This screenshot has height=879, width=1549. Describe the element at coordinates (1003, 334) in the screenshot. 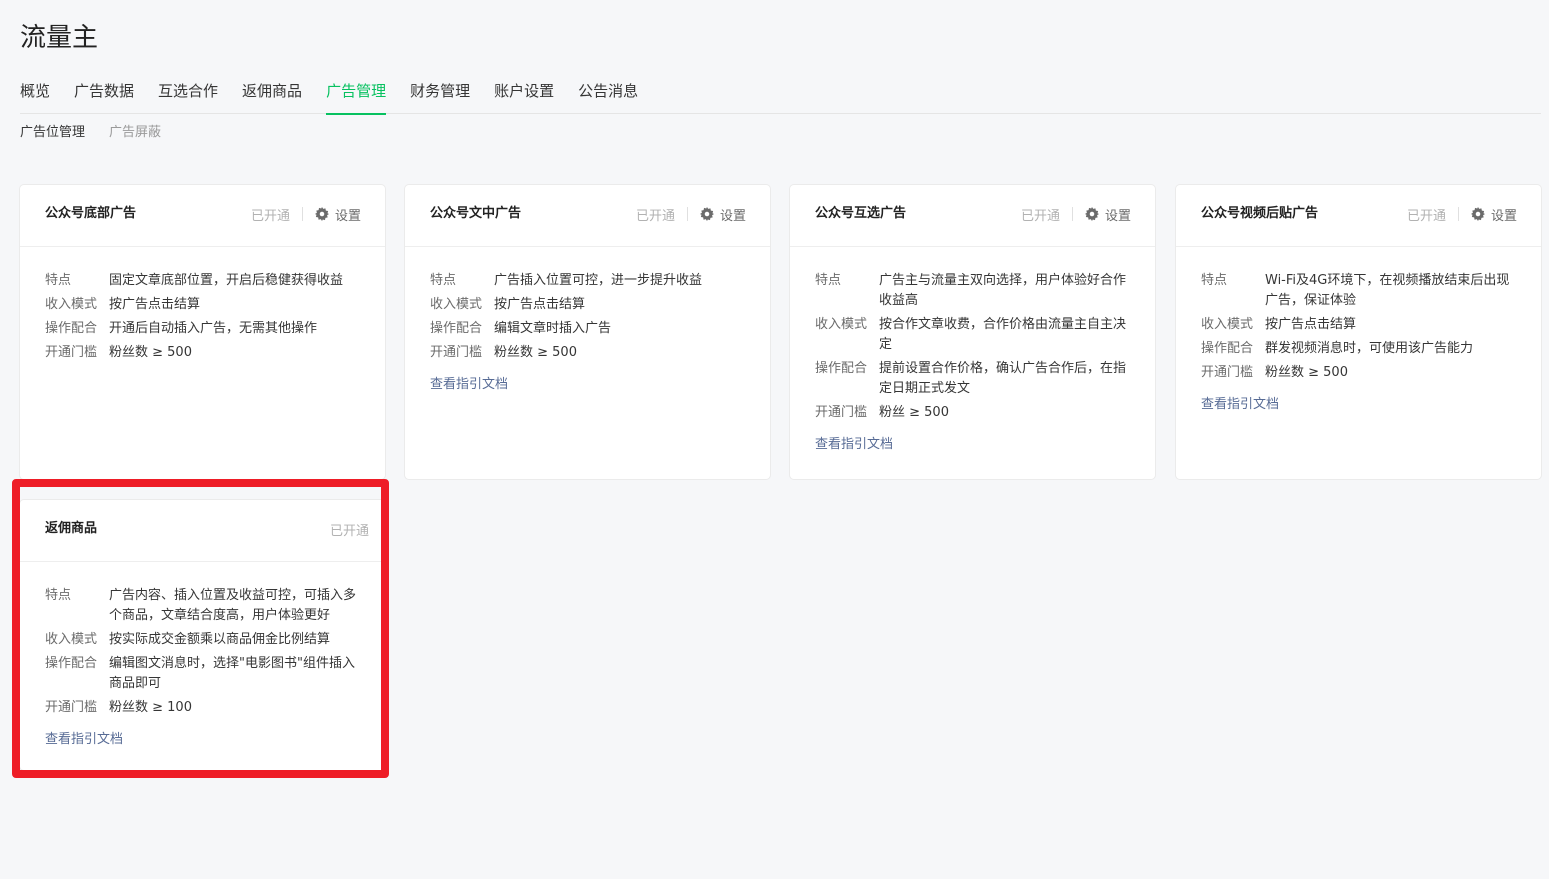

I see `row-value: 按合作文章收费，合作价格由流量主自主决定` at that location.